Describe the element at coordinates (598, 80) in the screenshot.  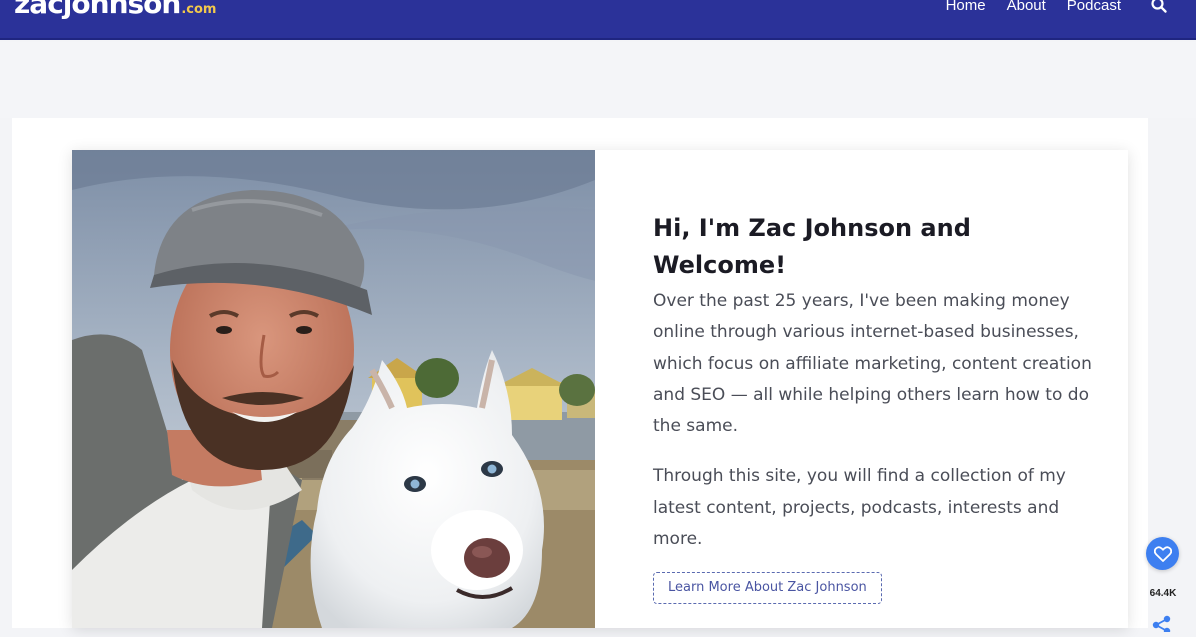
I see `top-band` at that location.